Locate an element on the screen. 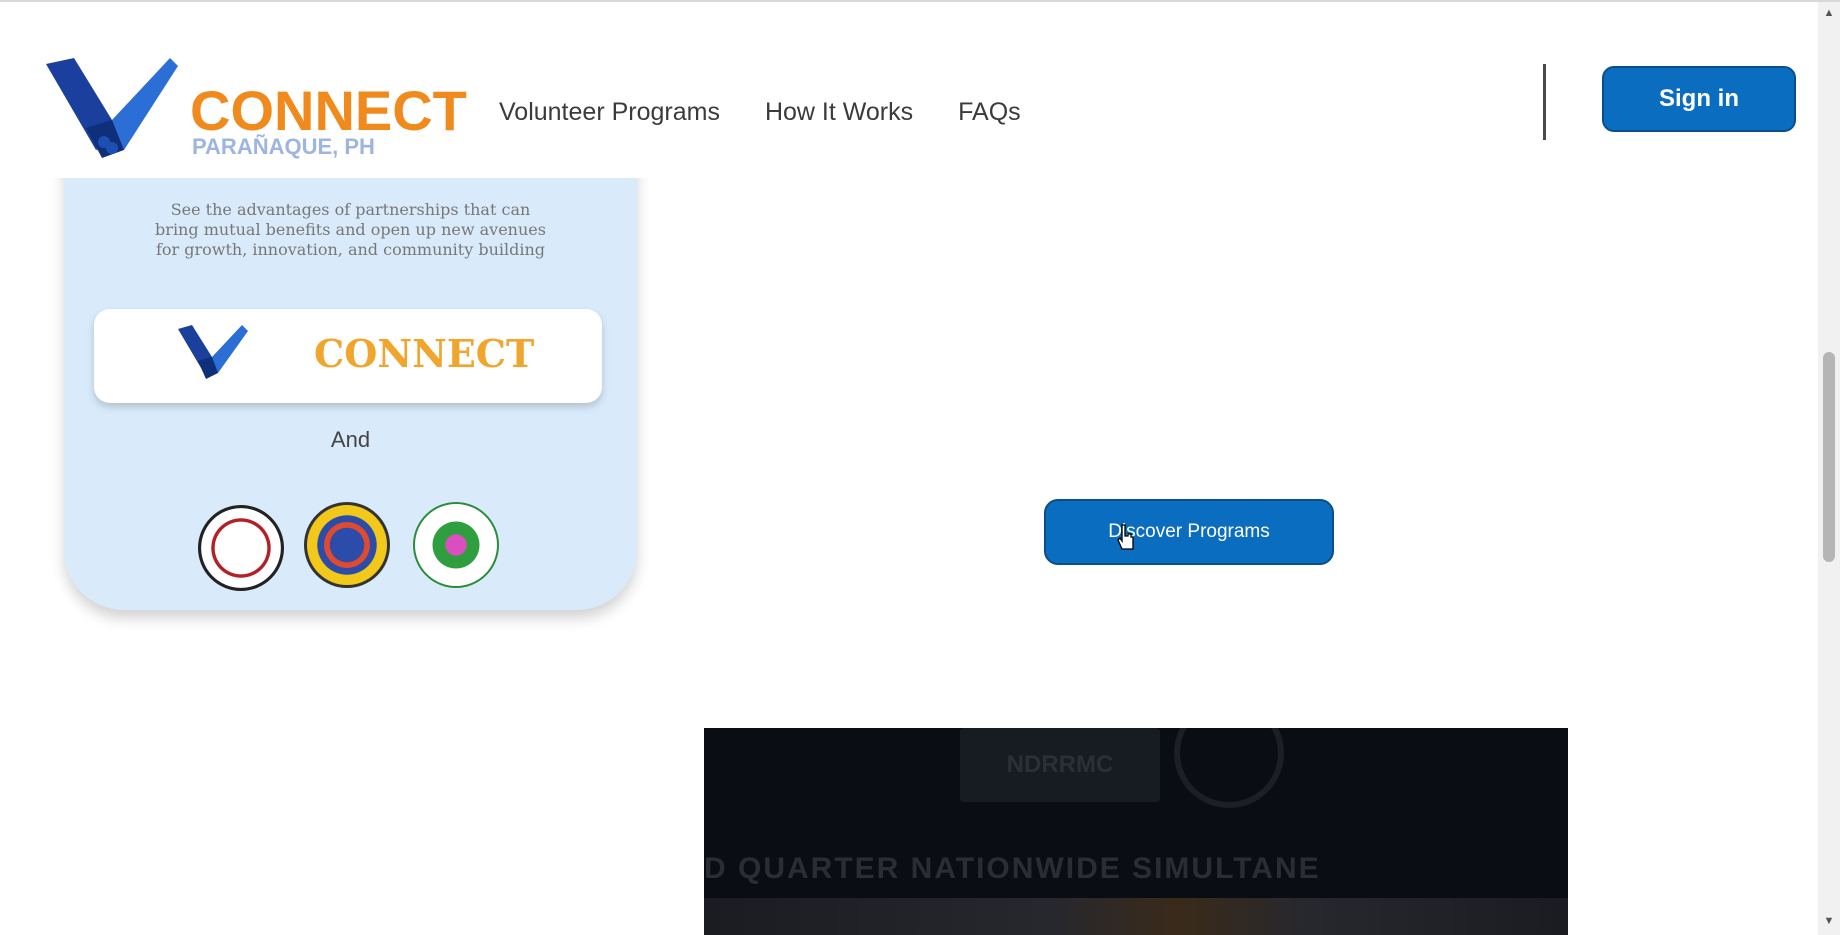 Image resolution: width=1840 pixels, height=935 pixels. sign-in-button: Sign in is located at coordinates (1699, 99).